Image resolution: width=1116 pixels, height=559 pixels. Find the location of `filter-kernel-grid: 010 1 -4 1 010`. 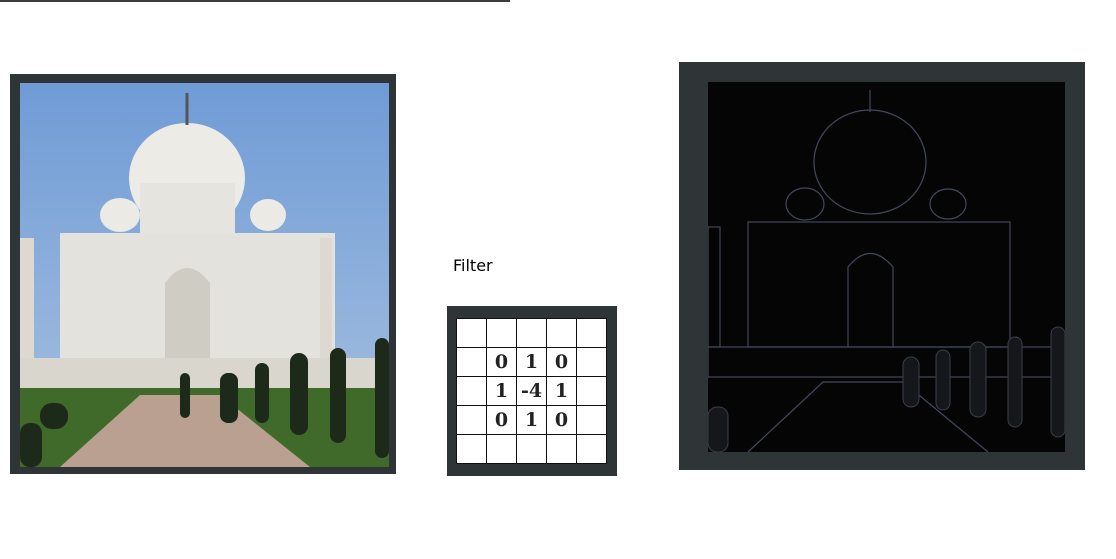

filter-kernel-grid: 010 1 -4 1 010 is located at coordinates (531, 391).